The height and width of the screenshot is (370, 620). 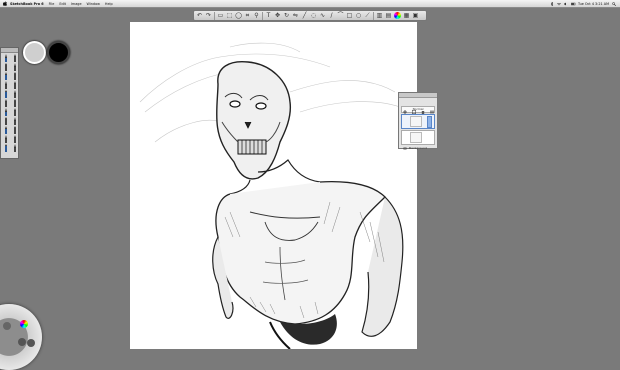 I want to click on brush-grid, so click(x=9, y=103).